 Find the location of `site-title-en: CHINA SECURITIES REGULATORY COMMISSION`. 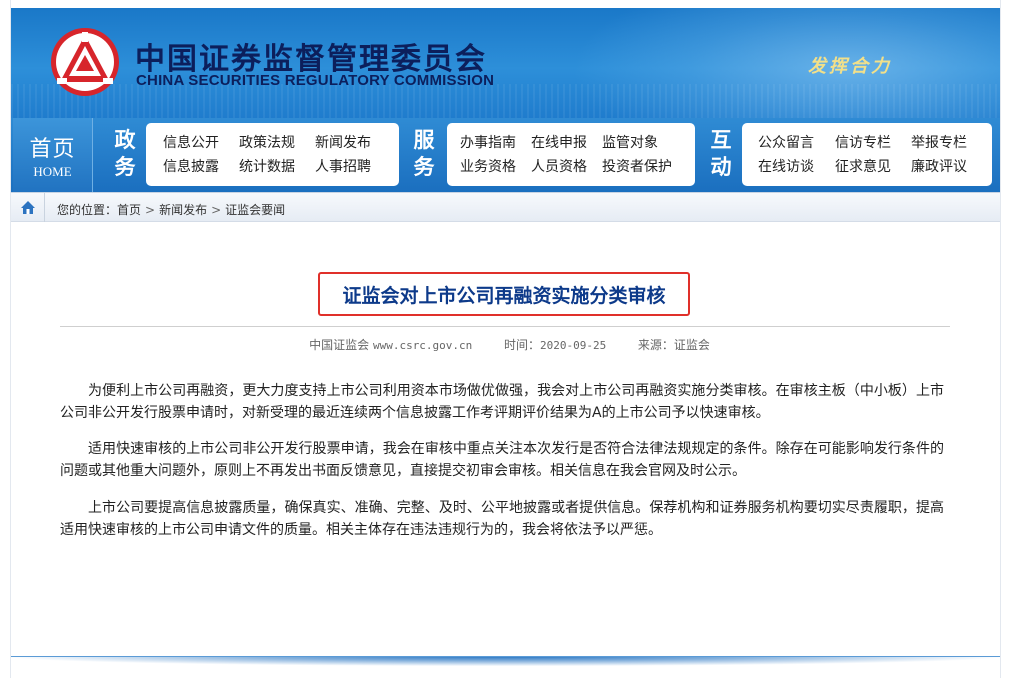

site-title-en: CHINA SECURITIES REGULATORY COMMISSION is located at coordinates (315, 80).